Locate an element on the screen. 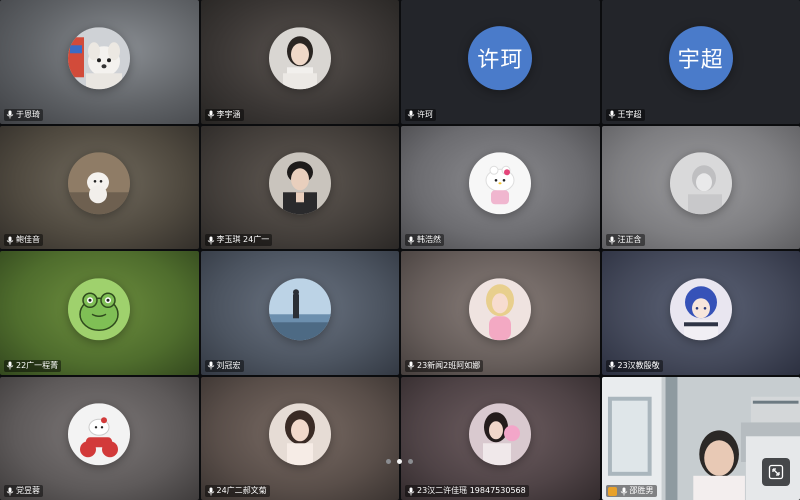 This screenshot has height=500, width=800. participant-name: 汪正含 is located at coordinates (629, 239).